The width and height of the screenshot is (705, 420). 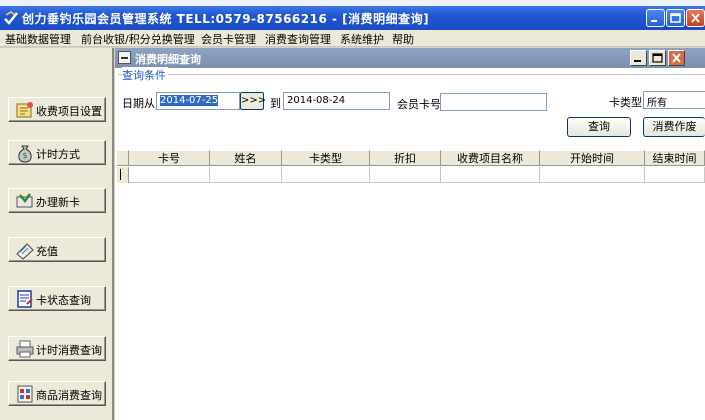 I want to click on date-to-label: 到, so click(x=275, y=103).